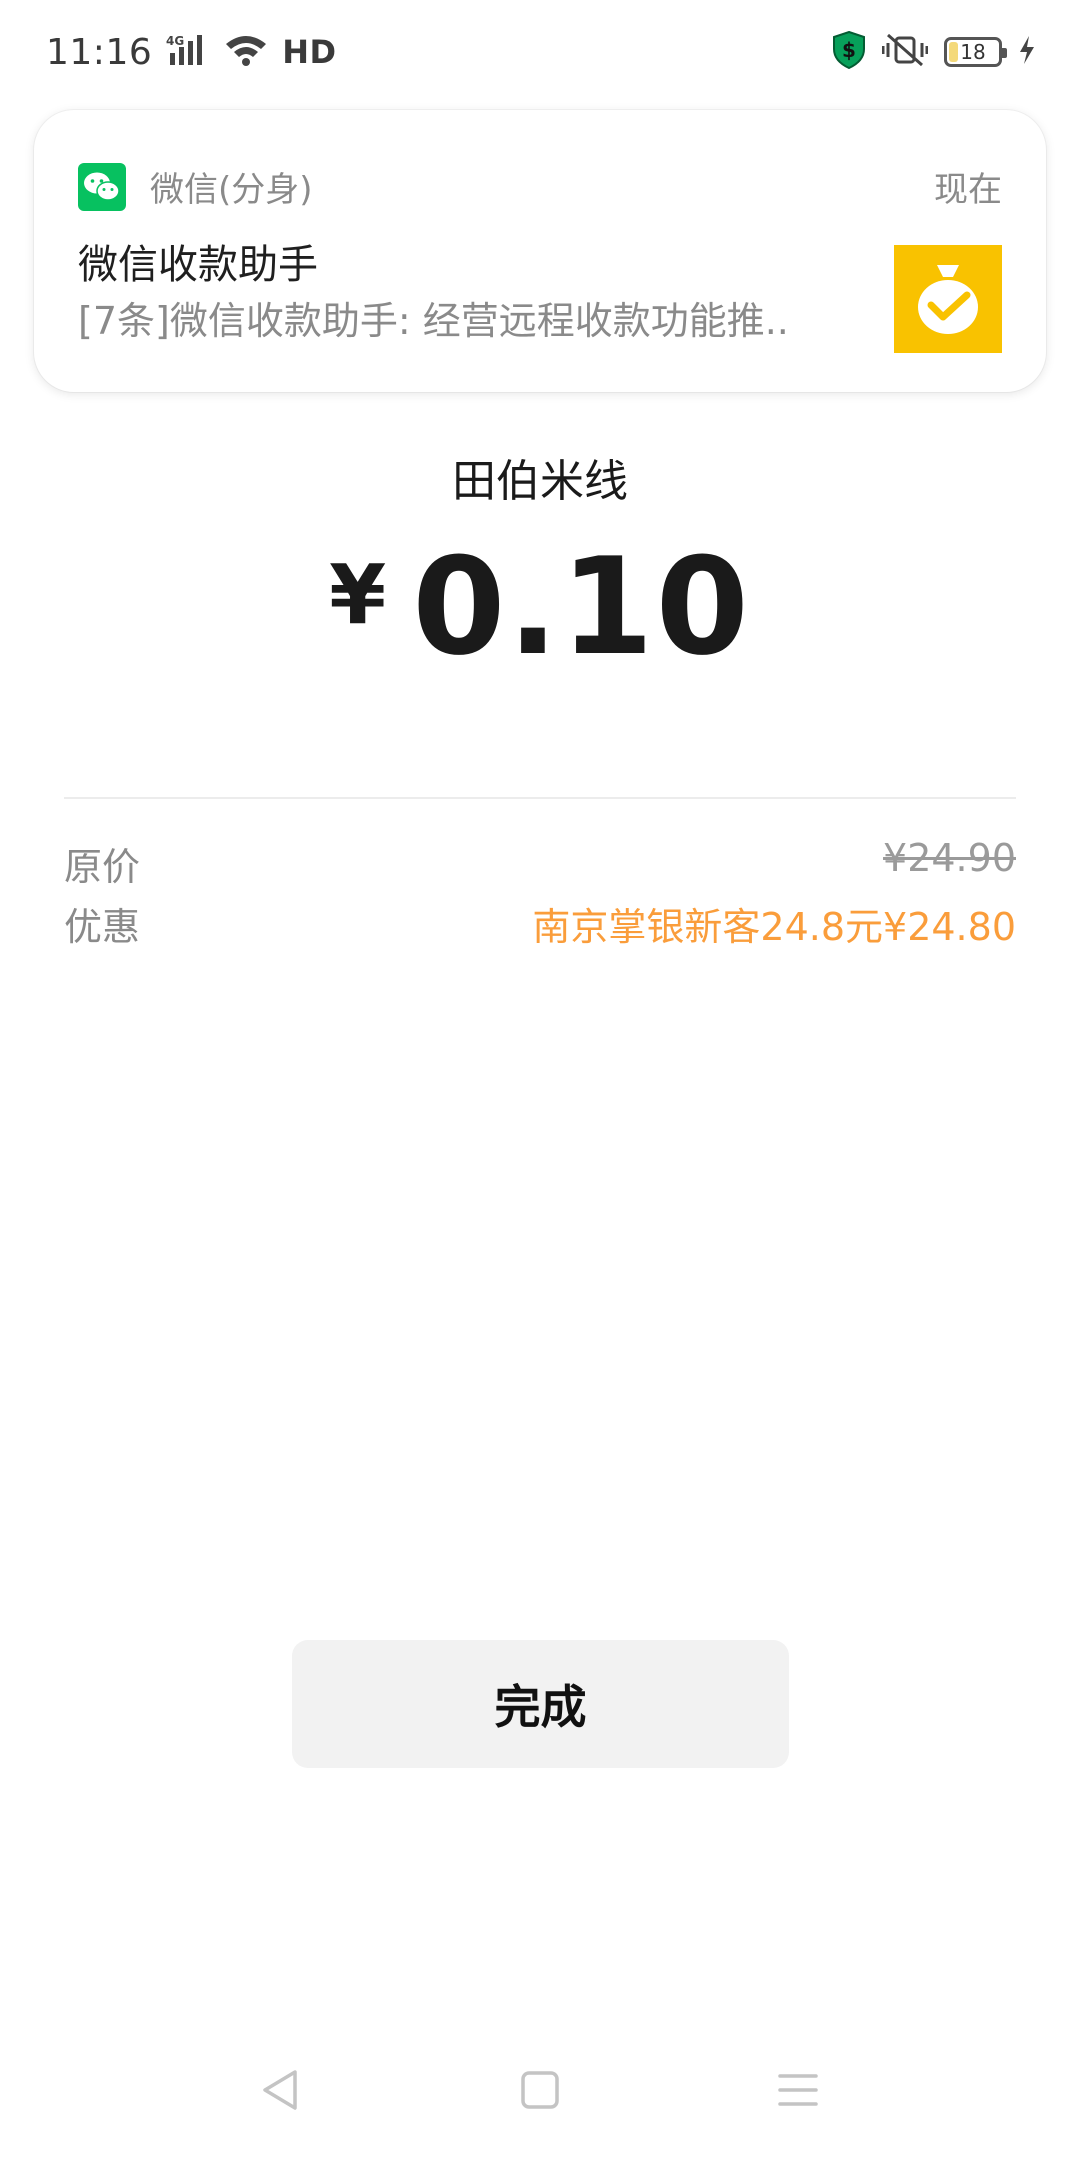 The image size is (1080, 2160). What do you see at coordinates (540, 2090) in the screenshot?
I see `home-icon` at bounding box center [540, 2090].